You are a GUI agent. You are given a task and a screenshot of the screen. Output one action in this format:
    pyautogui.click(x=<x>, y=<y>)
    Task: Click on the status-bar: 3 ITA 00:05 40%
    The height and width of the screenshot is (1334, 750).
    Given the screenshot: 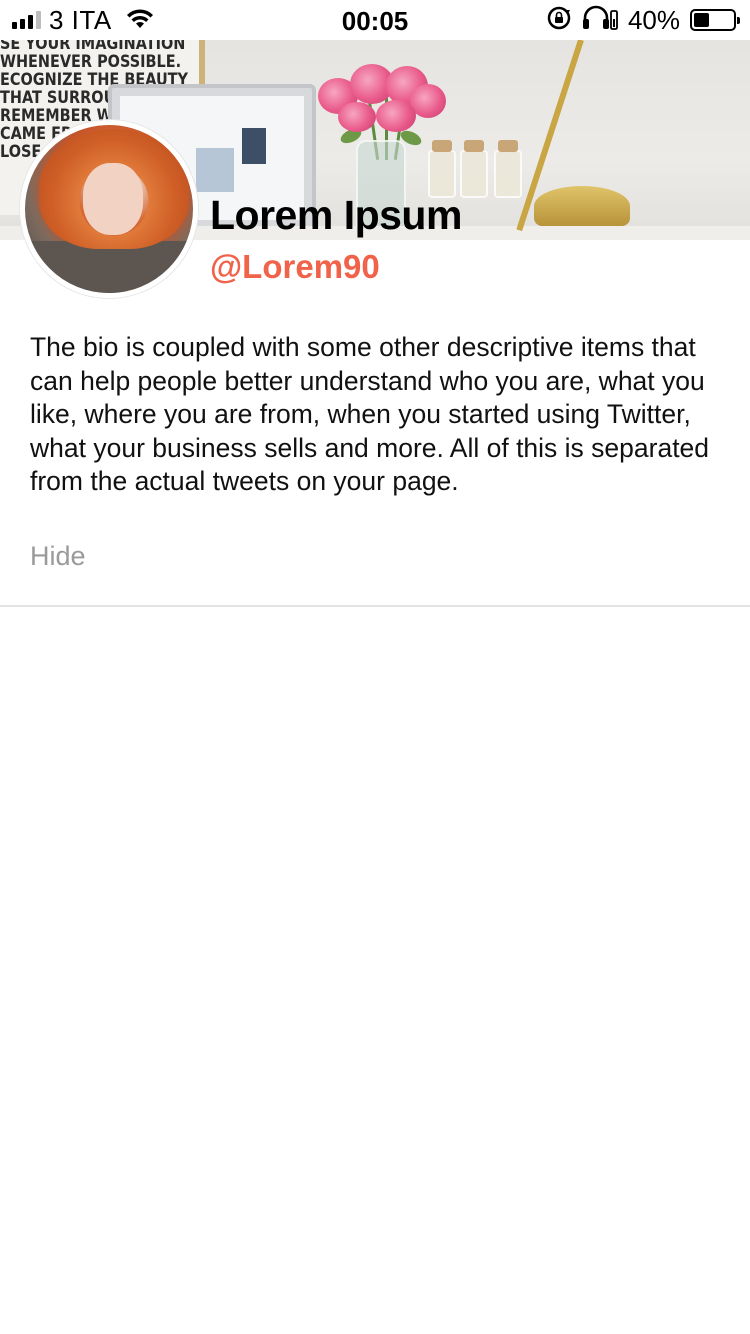 What is the action you would take?
    pyautogui.click(x=375, y=20)
    